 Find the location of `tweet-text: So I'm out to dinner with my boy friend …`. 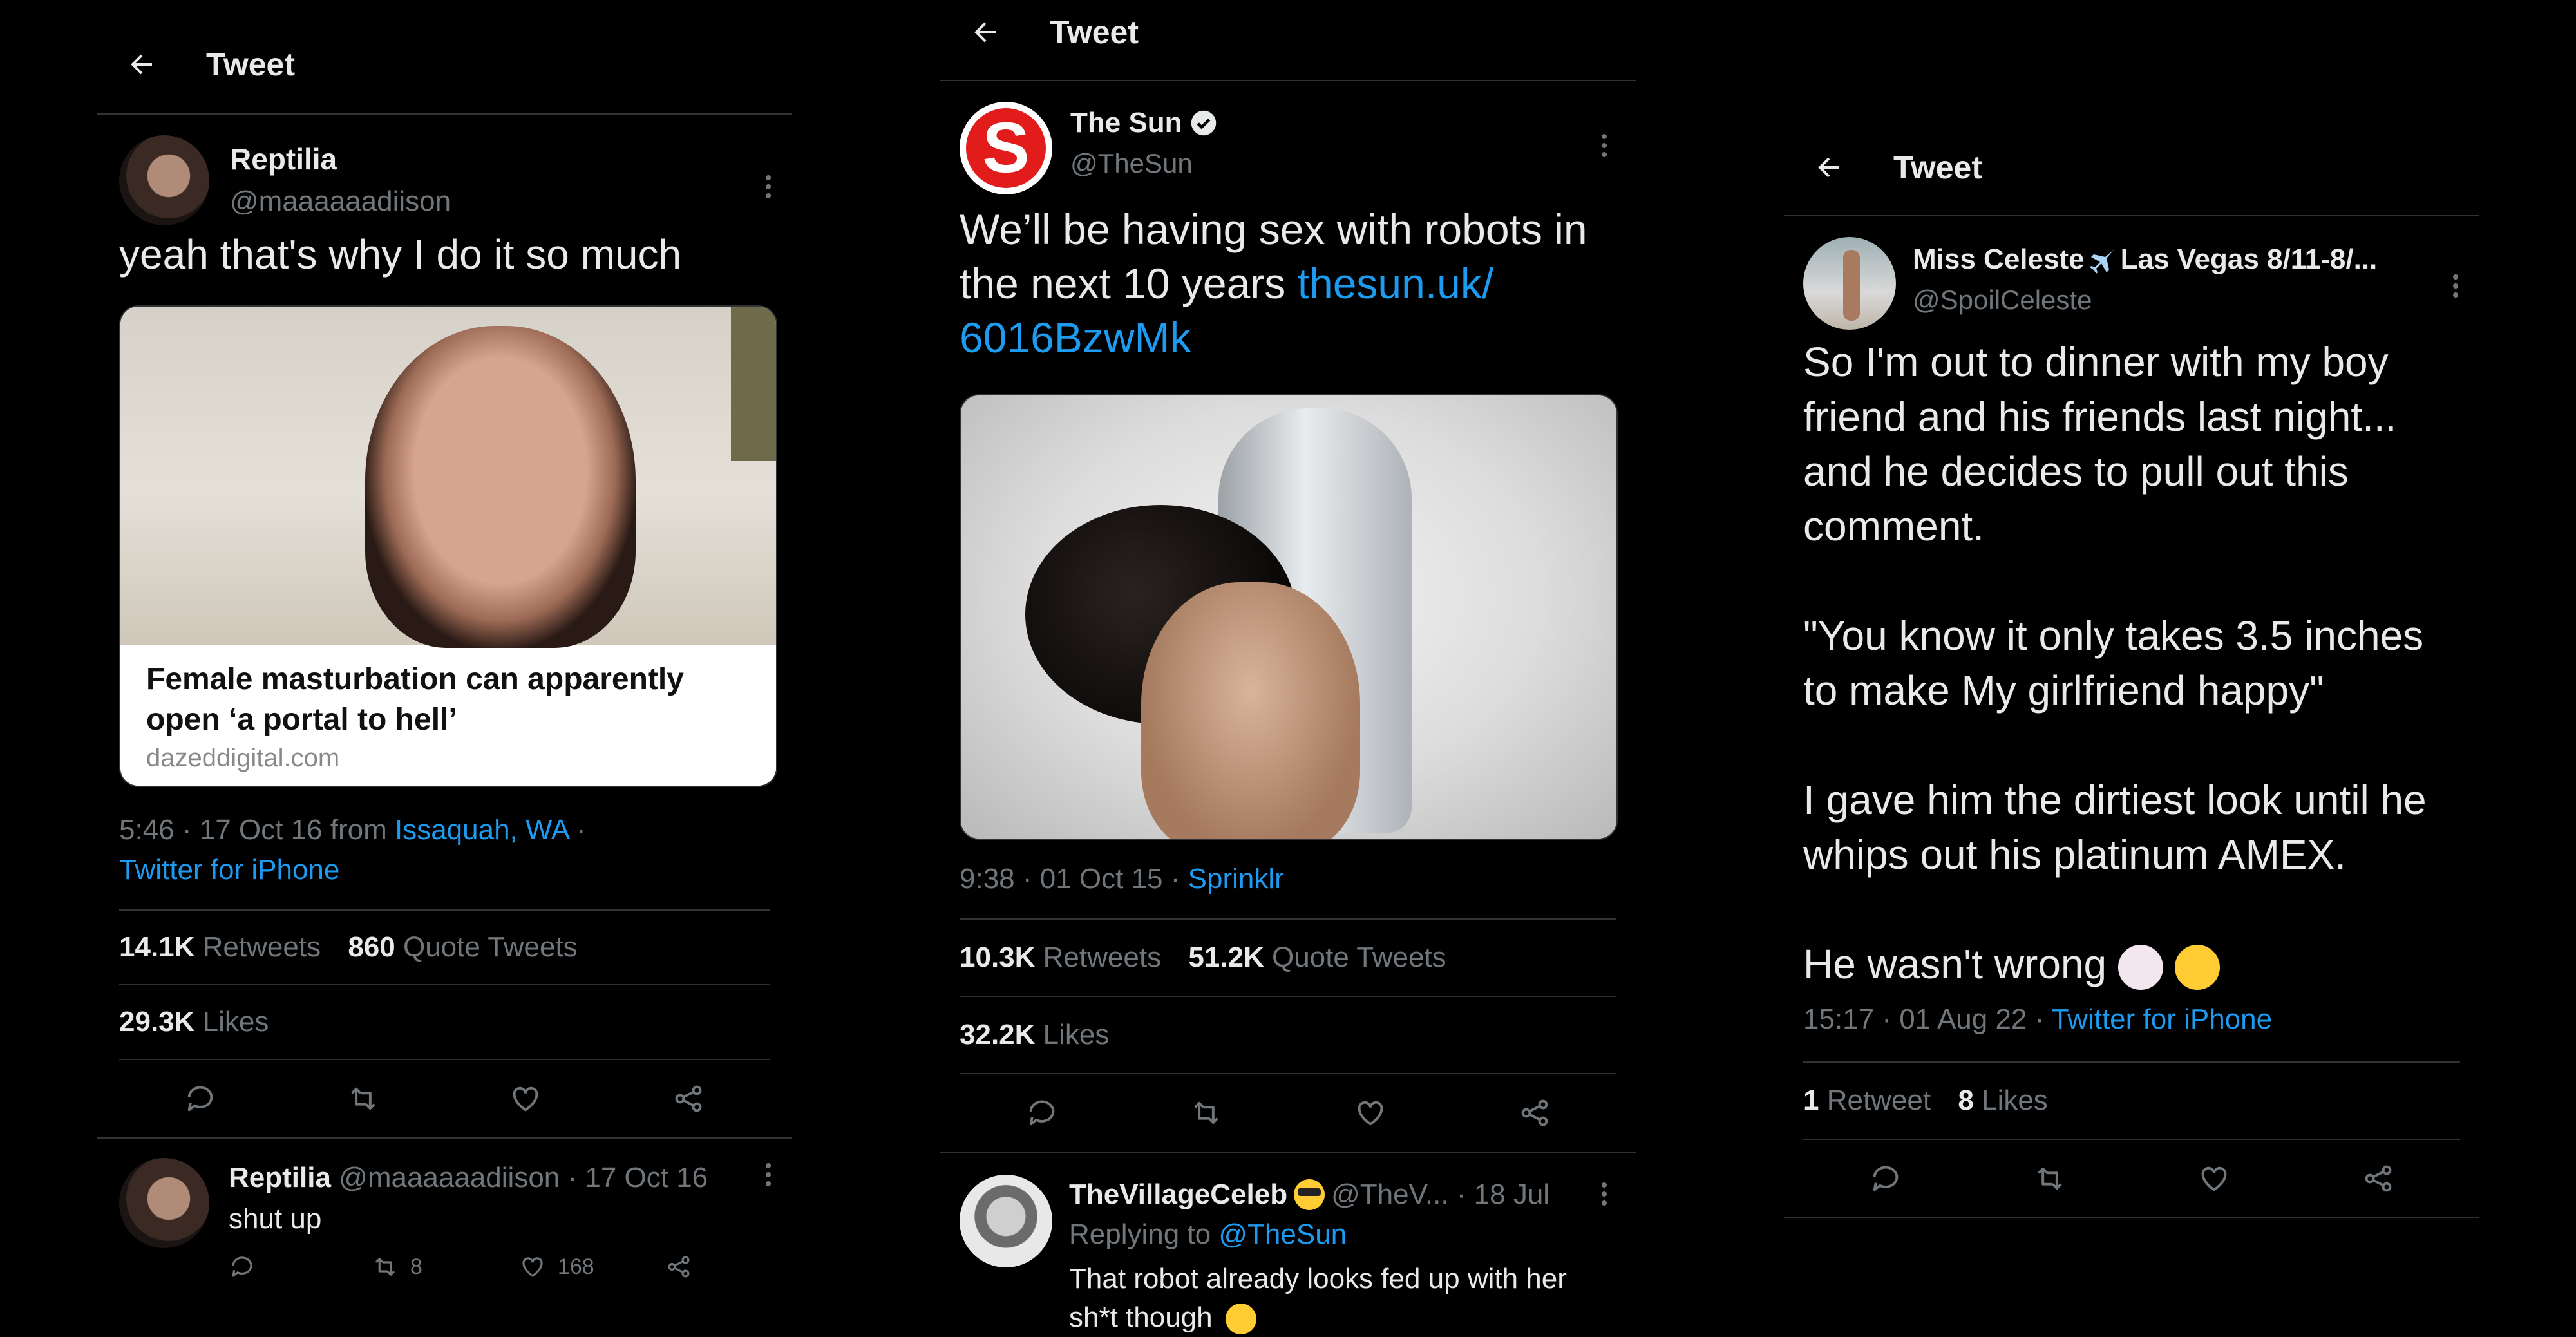

tweet-text: So I'm out to dinner with my boy friend … is located at coordinates (2132, 663).